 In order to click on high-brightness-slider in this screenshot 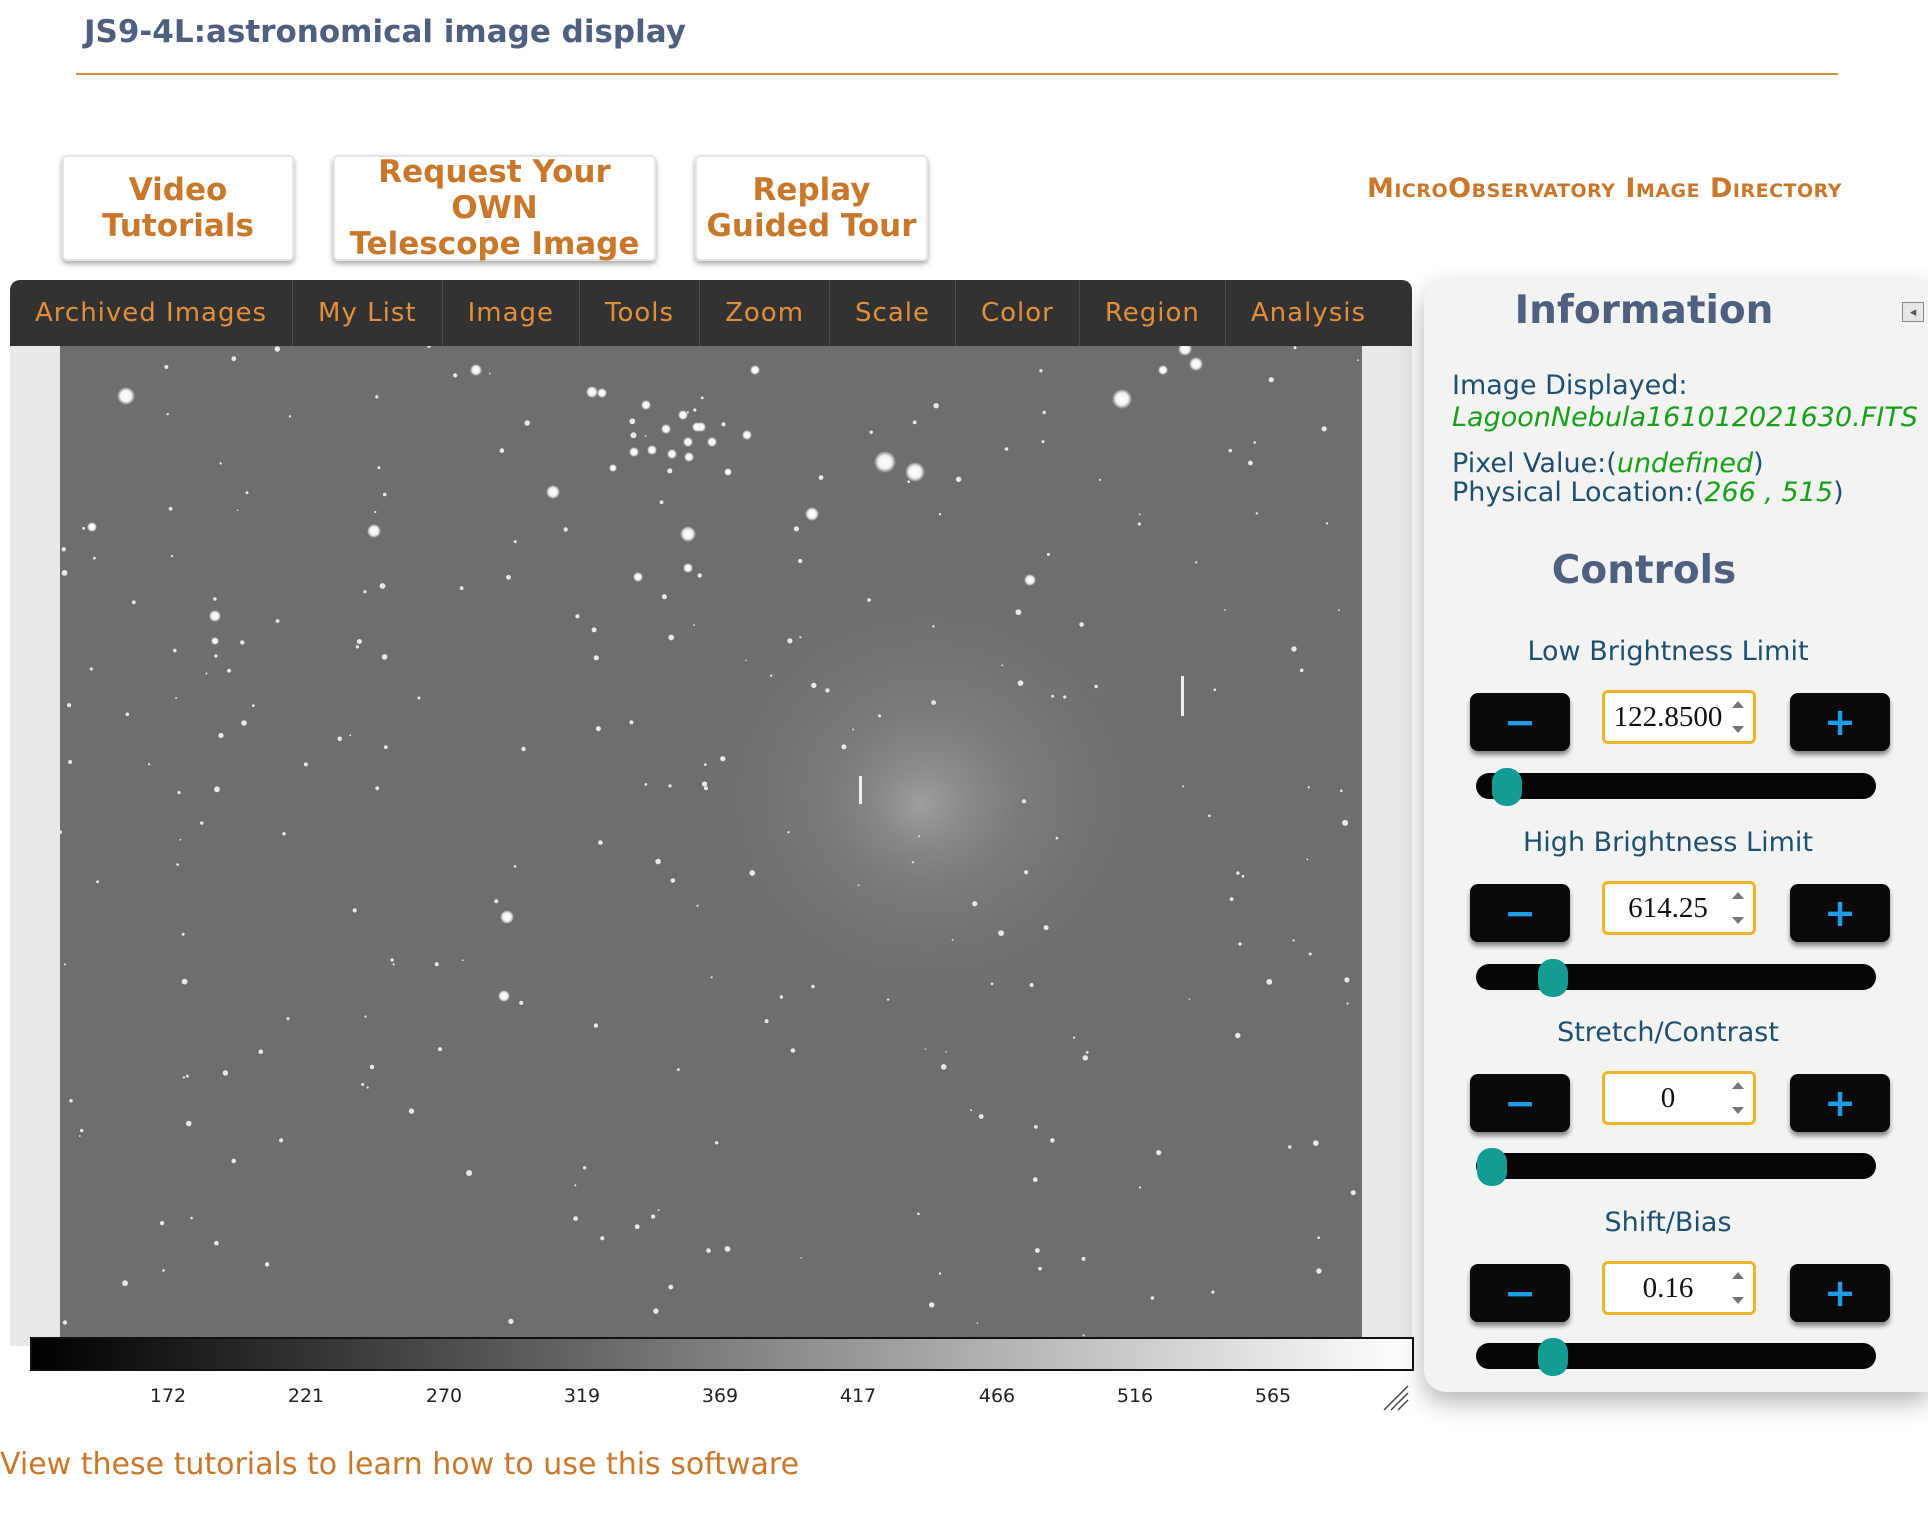, I will do `click(1676, 978)`.